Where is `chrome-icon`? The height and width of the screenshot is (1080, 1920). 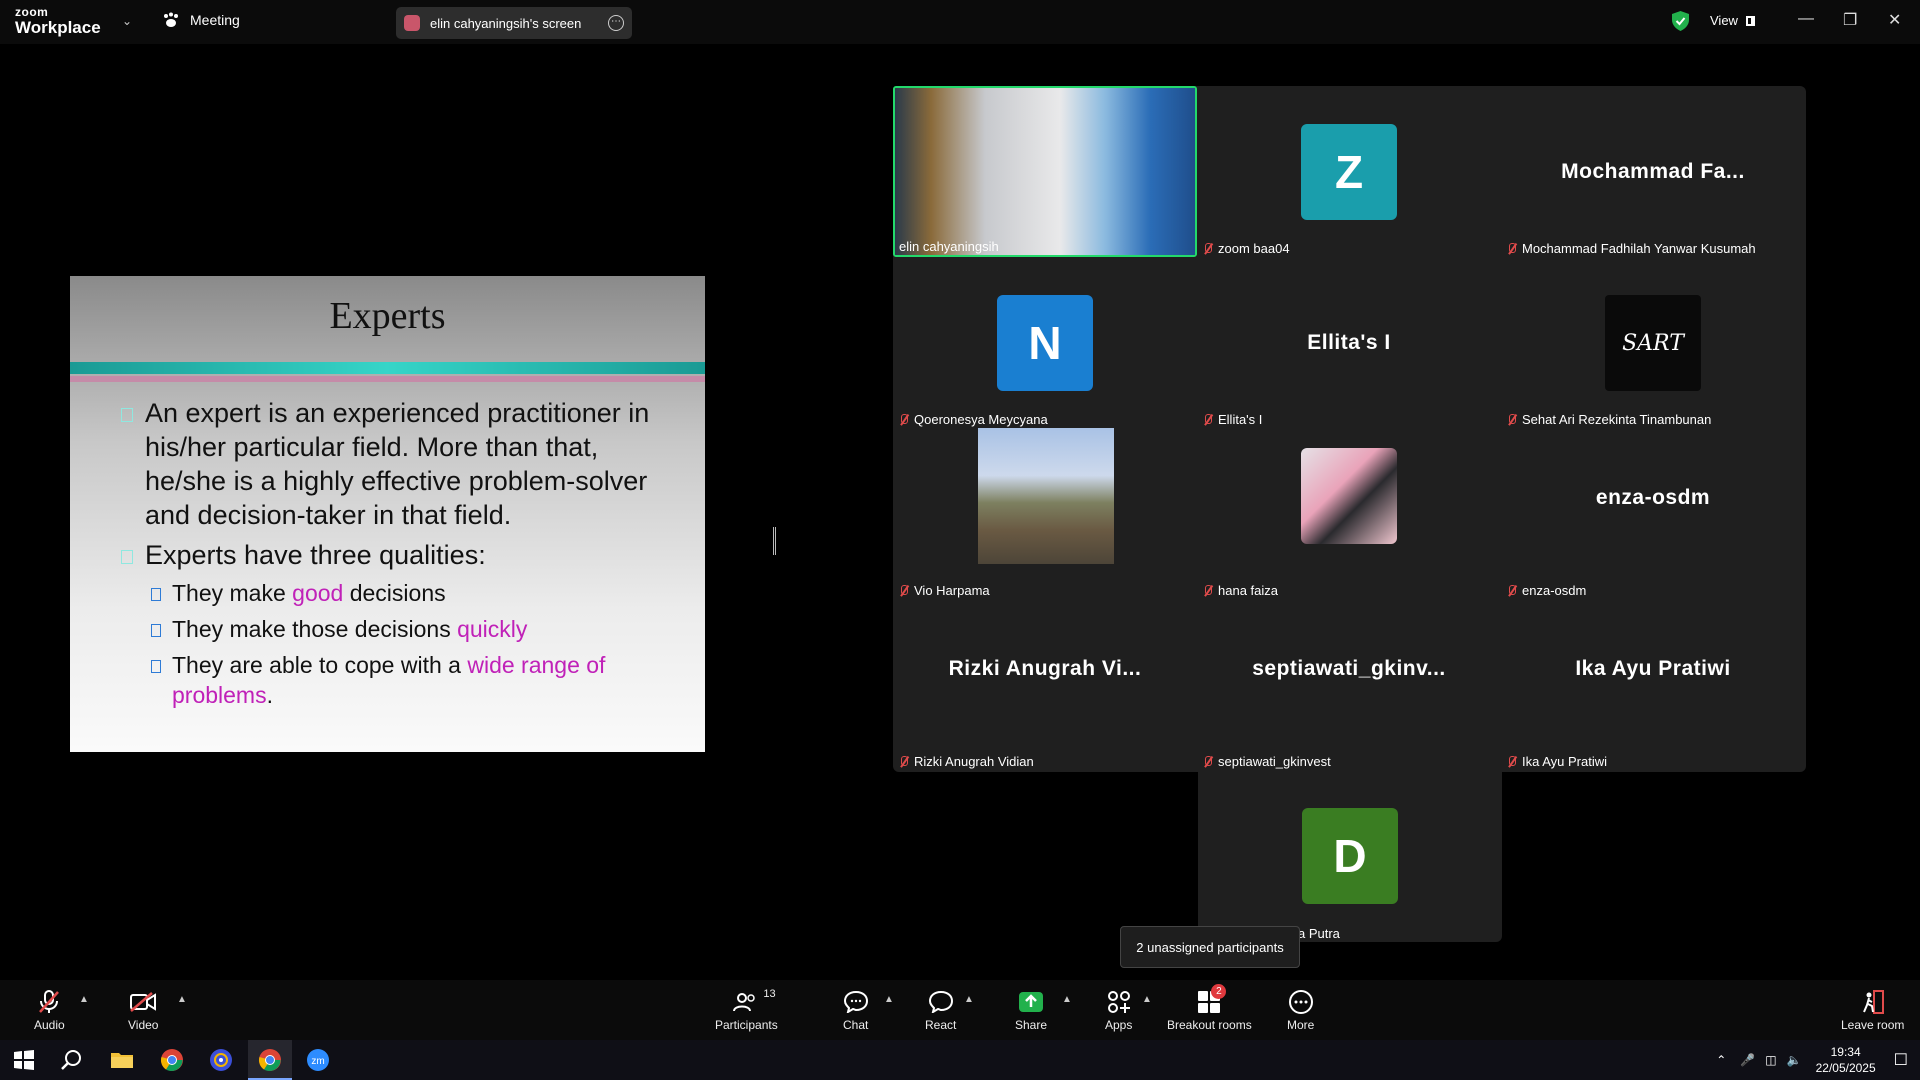
chrome-icon is located at coordinates (172, 1060).